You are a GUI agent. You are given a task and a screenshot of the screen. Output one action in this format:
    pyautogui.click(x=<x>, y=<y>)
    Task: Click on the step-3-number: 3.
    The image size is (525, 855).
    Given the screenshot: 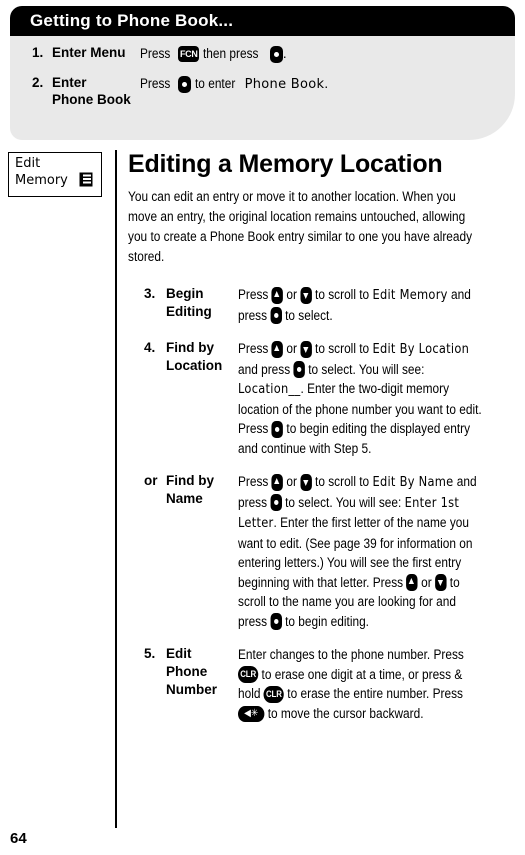 What is the action you would take?
    pyautogui.click(x=150, y=293)
    